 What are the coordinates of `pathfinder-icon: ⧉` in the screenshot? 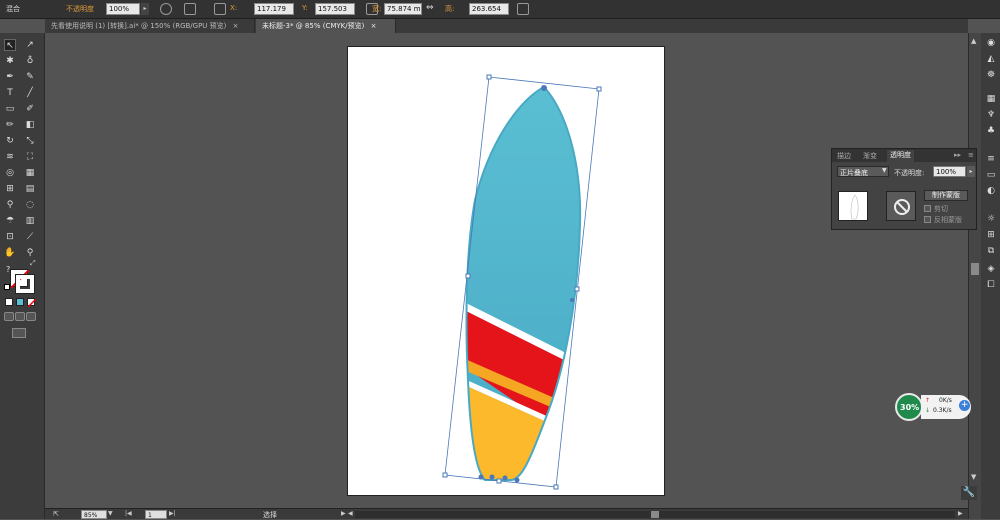 It's located at (991, 251).